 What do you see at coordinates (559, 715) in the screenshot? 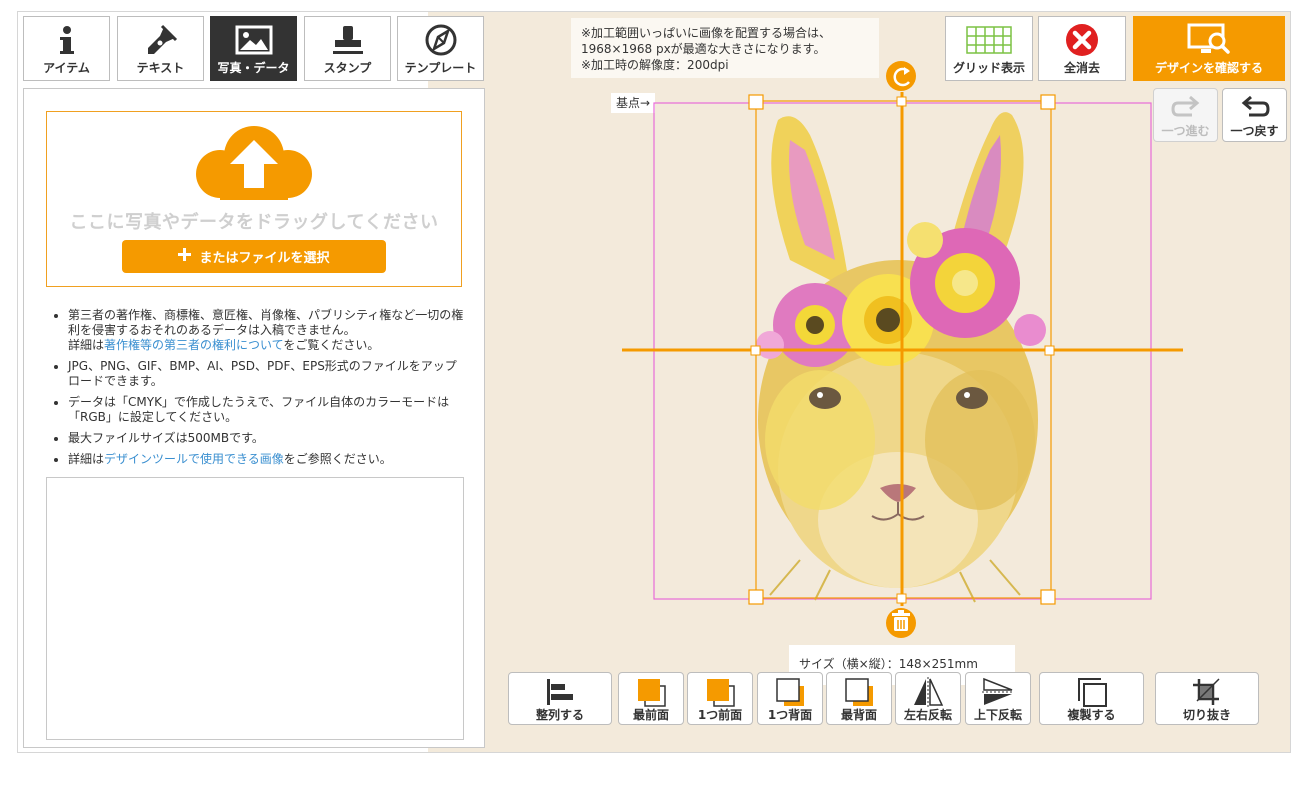
I see `align-label: 整列する` at bounding box center [559, 715].